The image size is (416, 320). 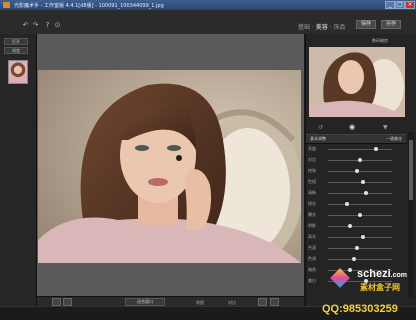 I want to click on slider-row: 色温, so click(x=356, y=248).